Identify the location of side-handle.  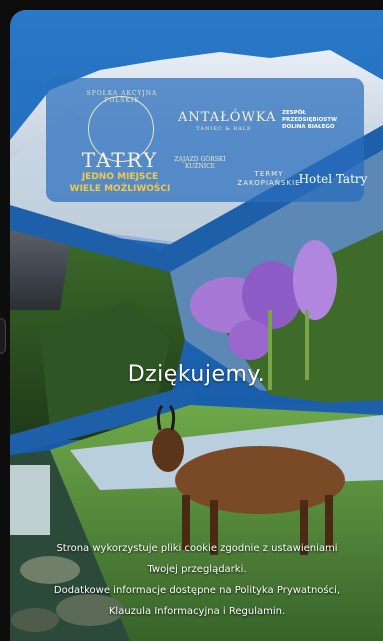
(3, 336).